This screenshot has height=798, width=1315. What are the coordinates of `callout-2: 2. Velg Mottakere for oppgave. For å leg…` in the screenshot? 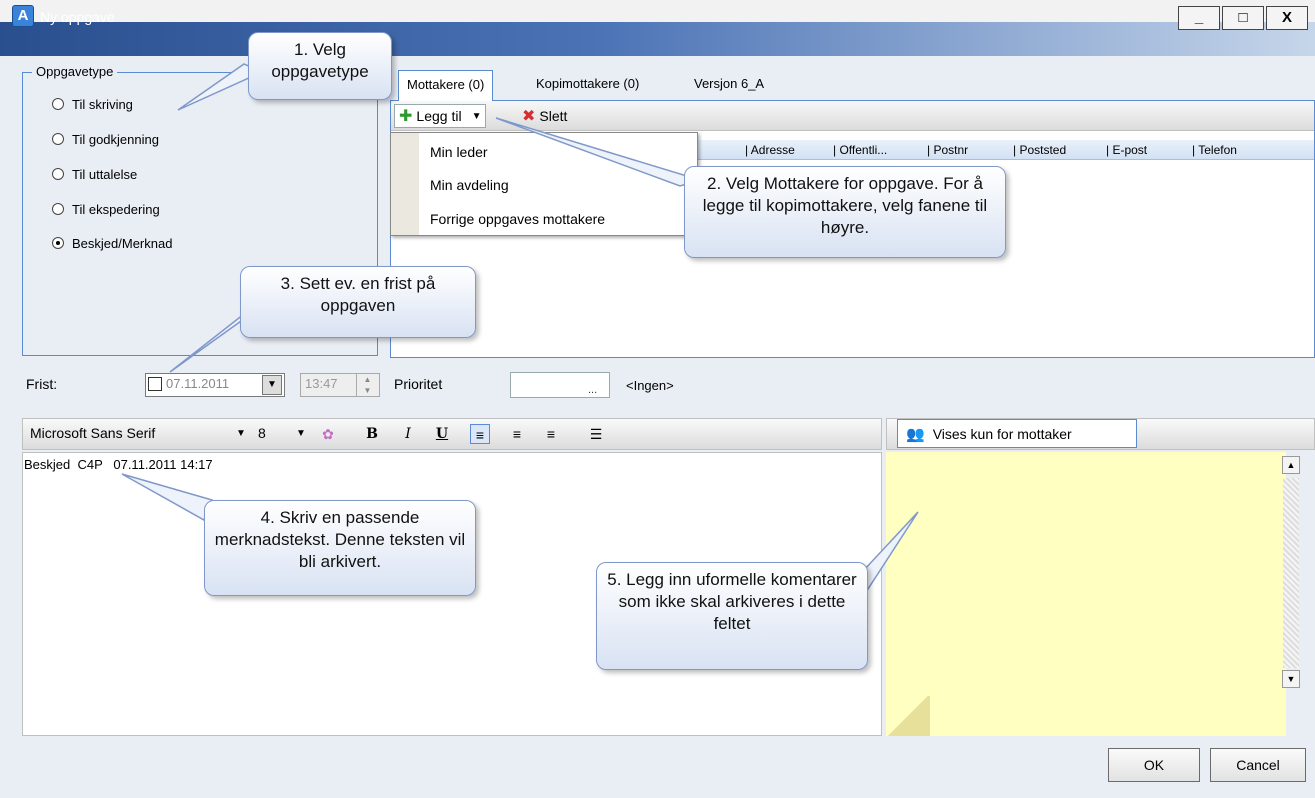 It's located at (845, 212).